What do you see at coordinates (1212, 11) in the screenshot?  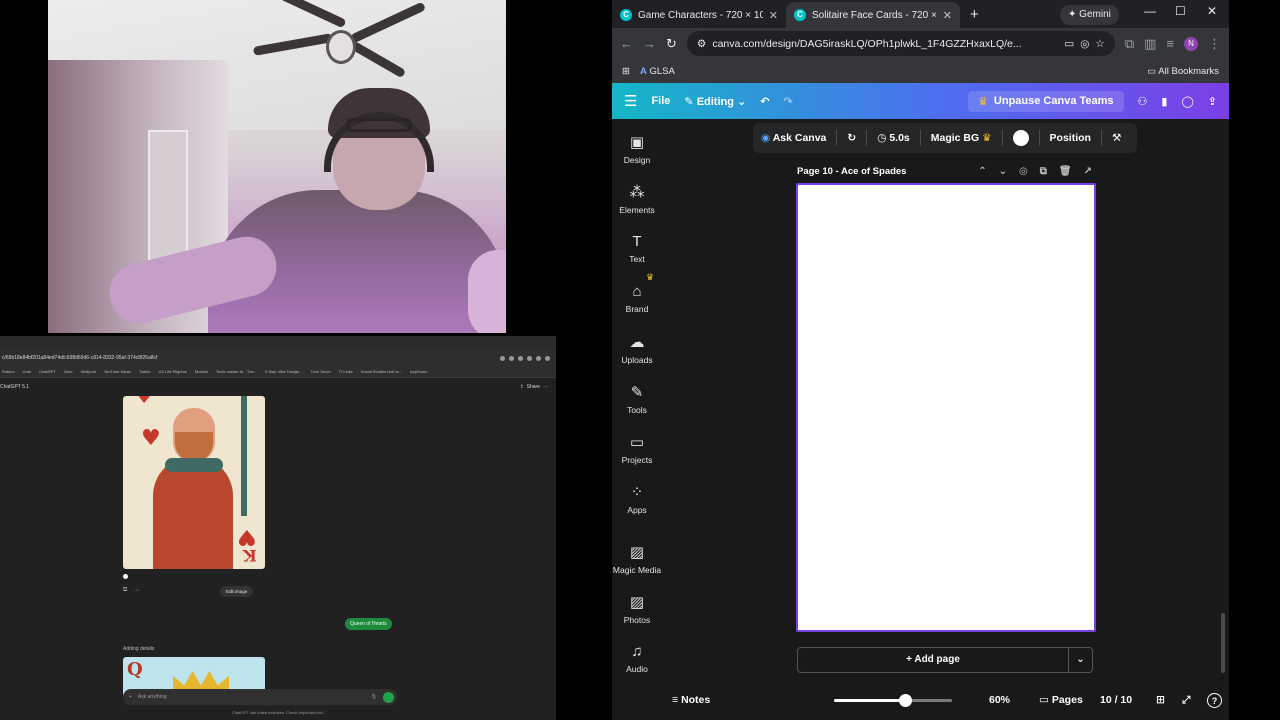 I see `close-window-icon: ✕` at bounding box center [1212, 11].